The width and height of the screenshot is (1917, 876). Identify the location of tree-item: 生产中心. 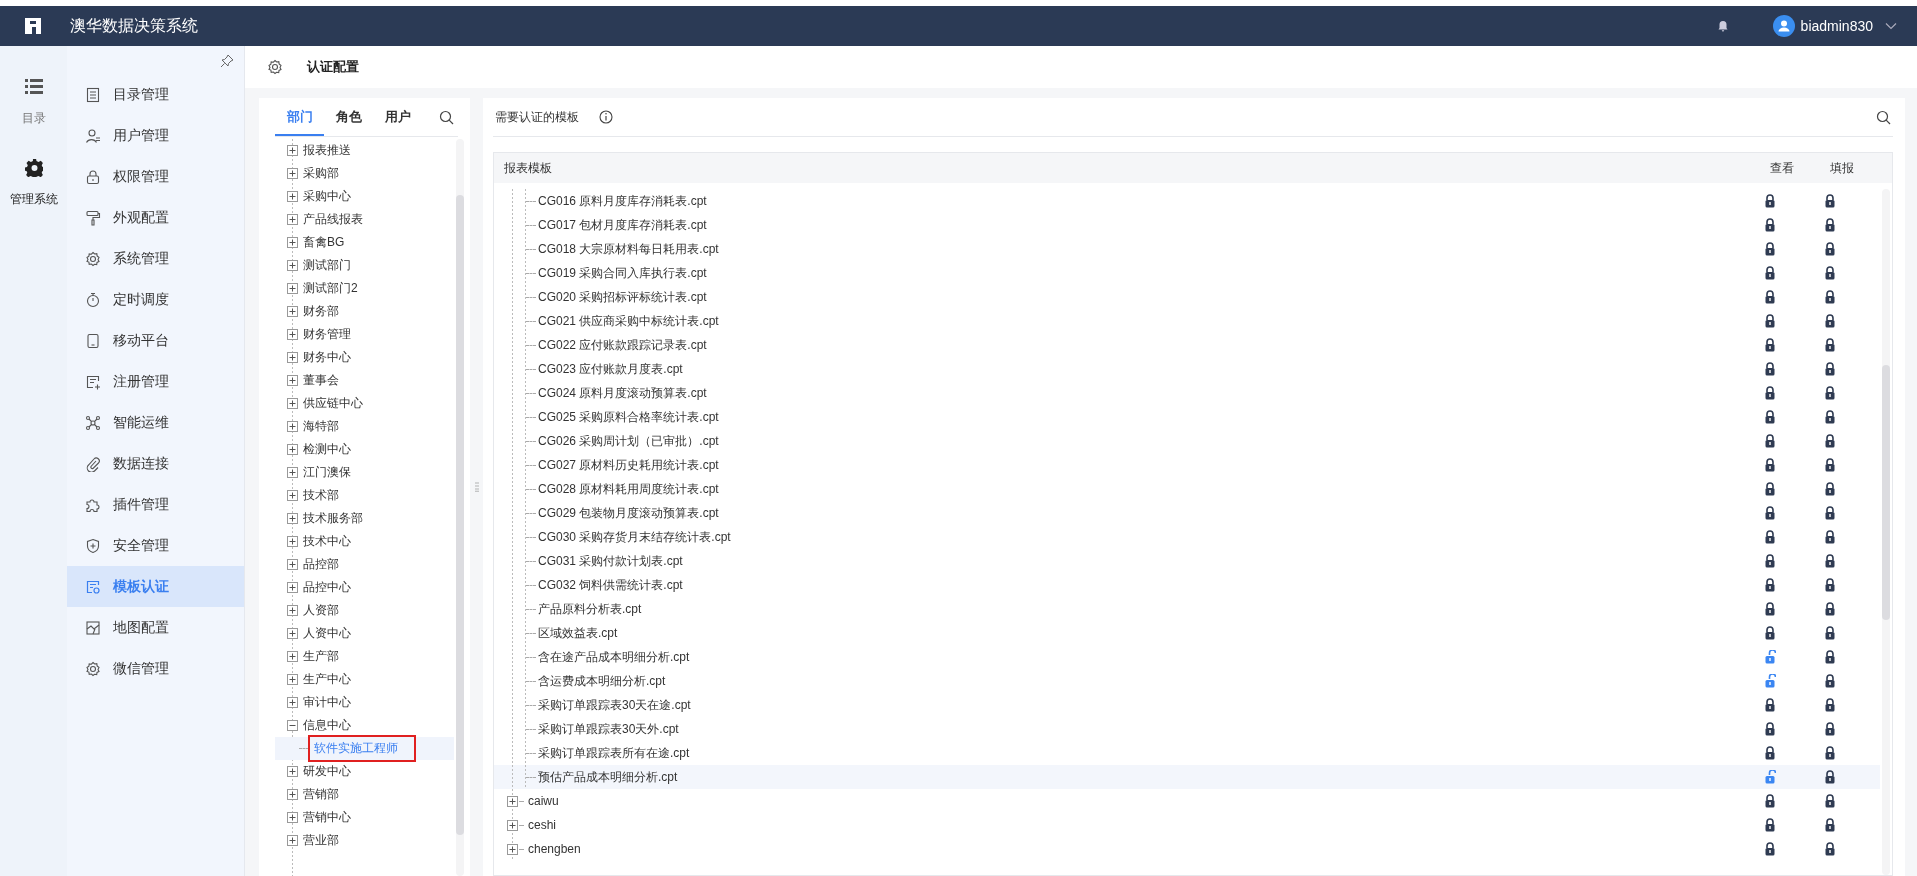
(327, 679).